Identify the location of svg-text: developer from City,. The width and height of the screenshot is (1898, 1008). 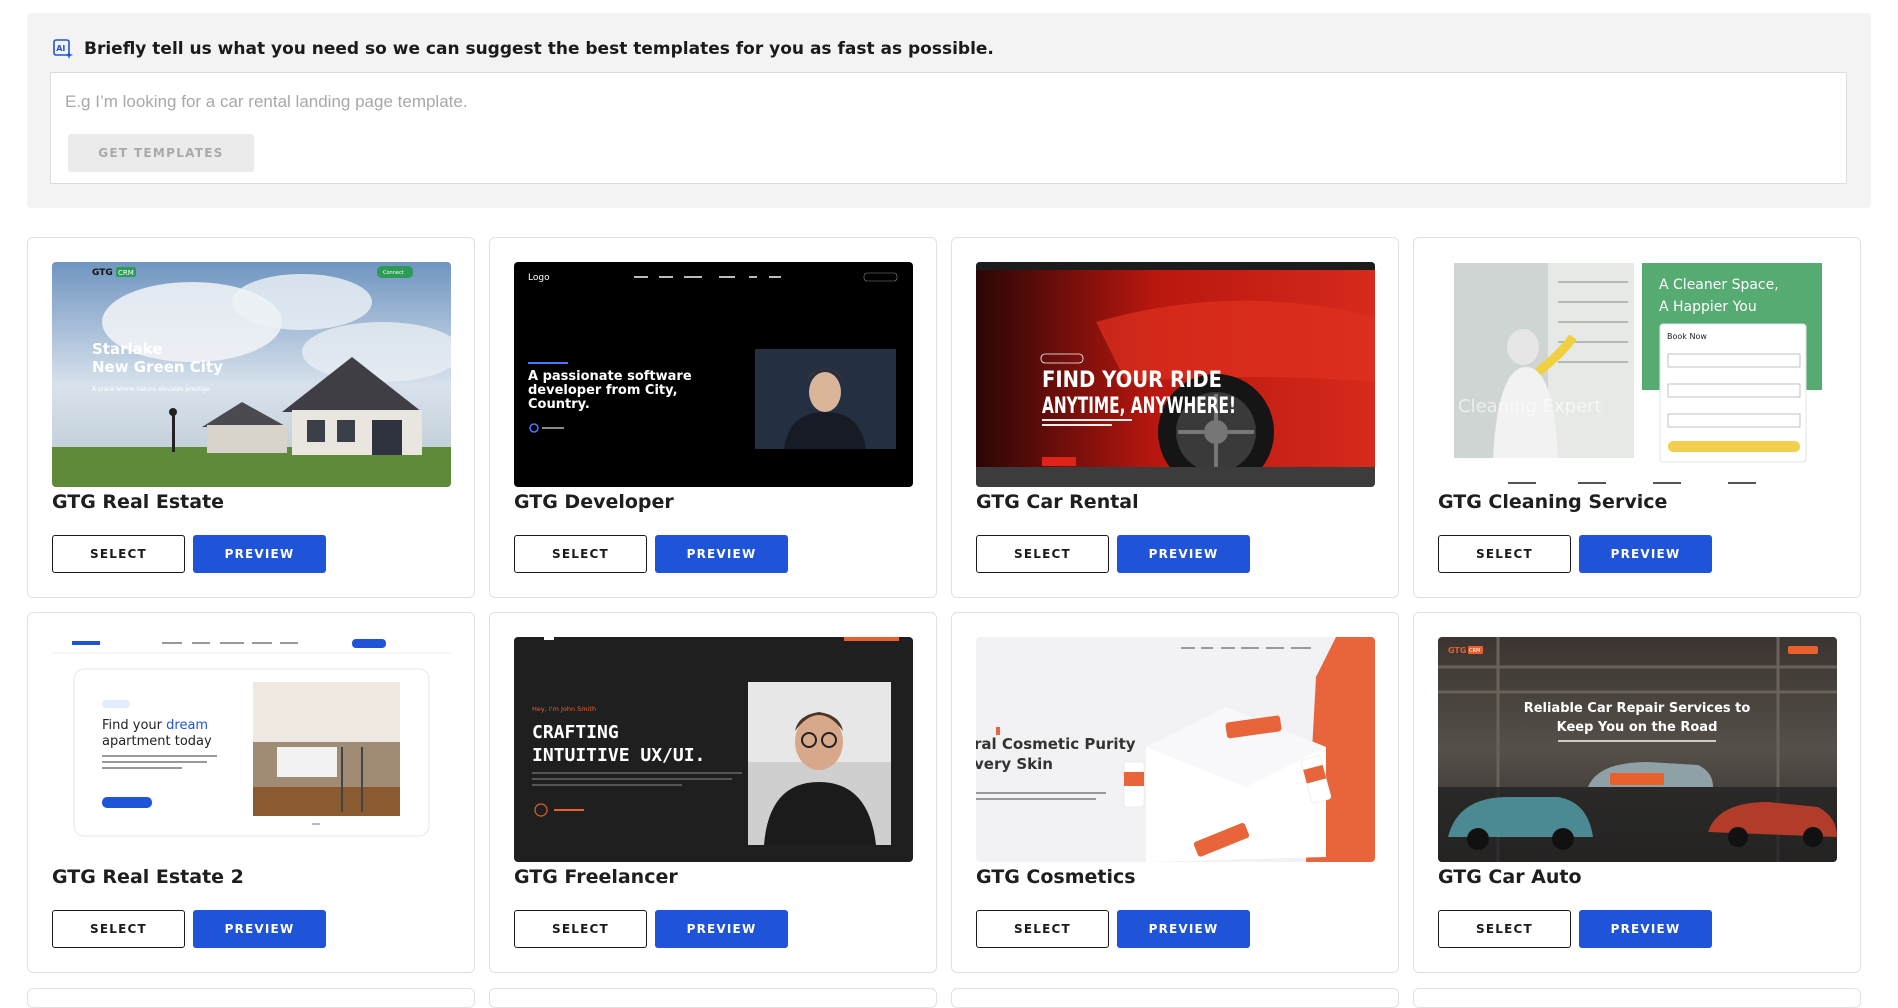
(603, 390).